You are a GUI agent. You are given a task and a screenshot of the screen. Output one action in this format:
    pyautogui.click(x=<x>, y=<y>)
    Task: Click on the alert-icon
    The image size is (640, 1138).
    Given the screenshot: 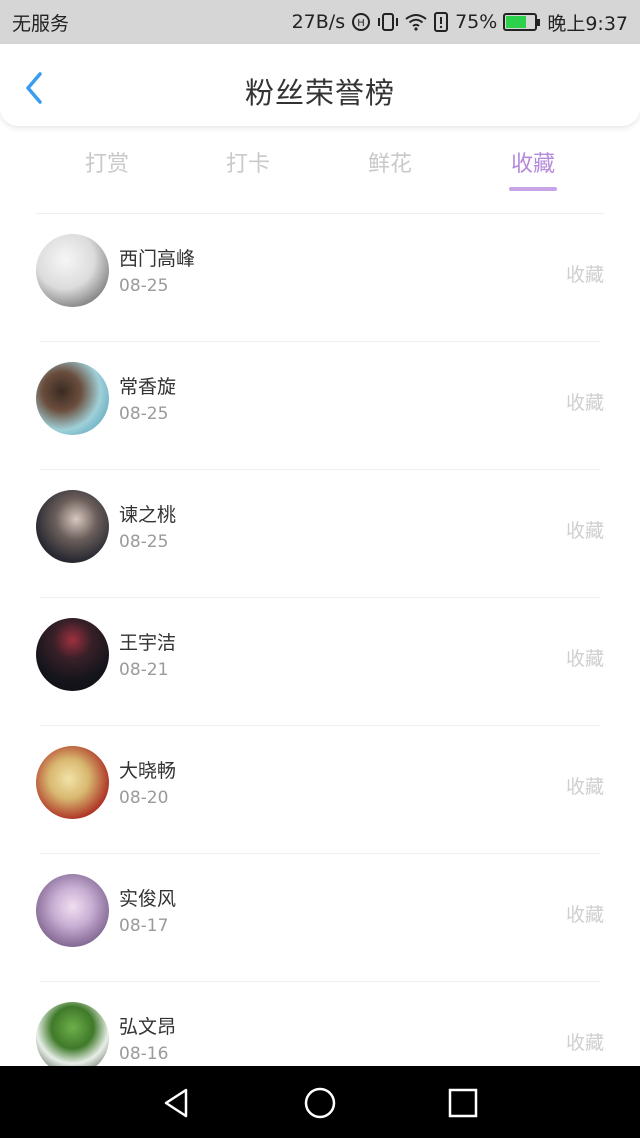 What is the action you would take?
    pyautogui.click(x=441, y=22)
    